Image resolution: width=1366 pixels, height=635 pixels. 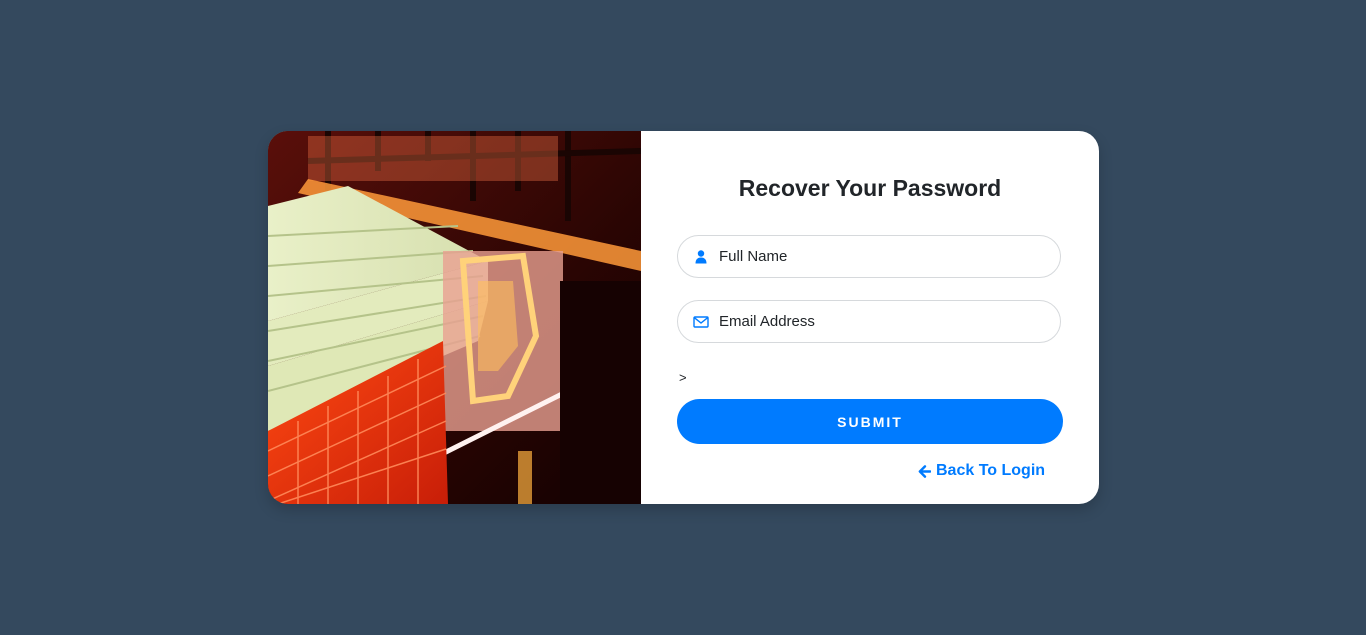 I want to click on envelope-icon, so click(x=701, y=322).